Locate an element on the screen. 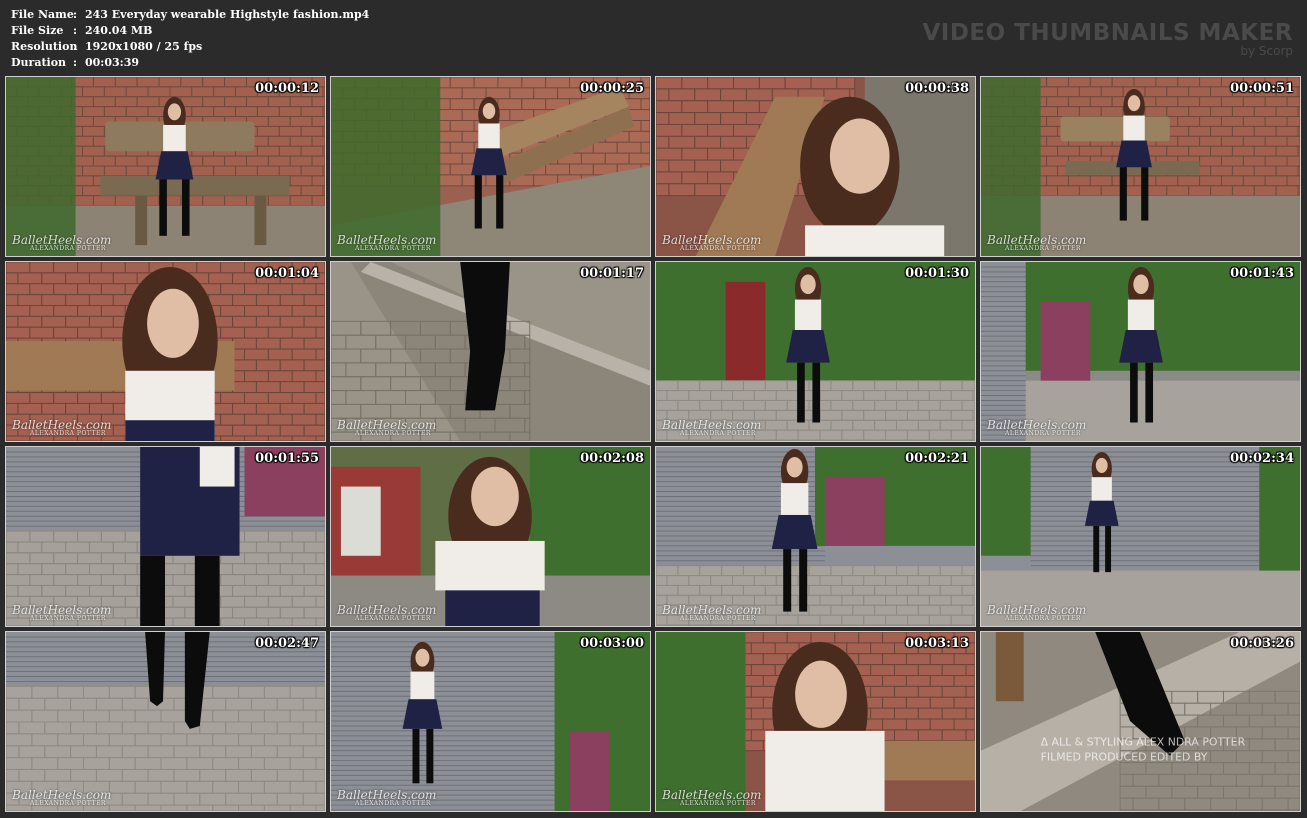 Image resolution: width=1307 pixels, height=818 pixels. video-thumbnail: BalletHeels.com ALEXANDRA POTTER 00:01:55 is located at coordinates (165, 536).